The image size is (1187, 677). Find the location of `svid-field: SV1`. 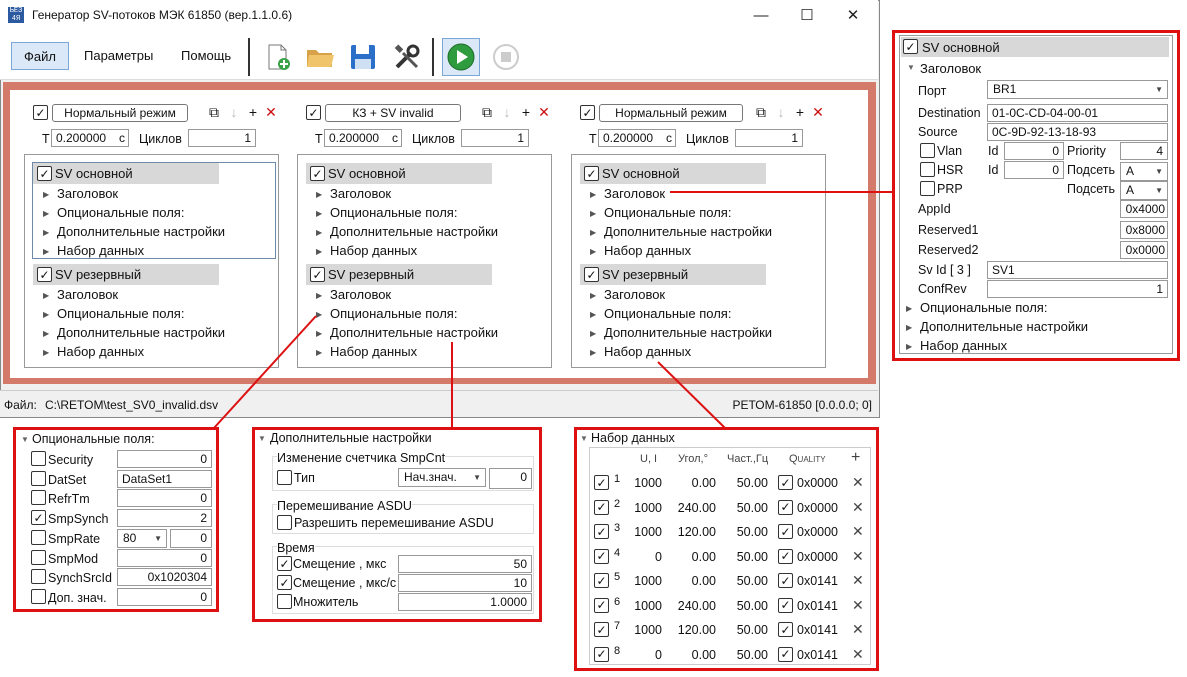

svid-field: SV1 is located at coordinates (1077, 270).